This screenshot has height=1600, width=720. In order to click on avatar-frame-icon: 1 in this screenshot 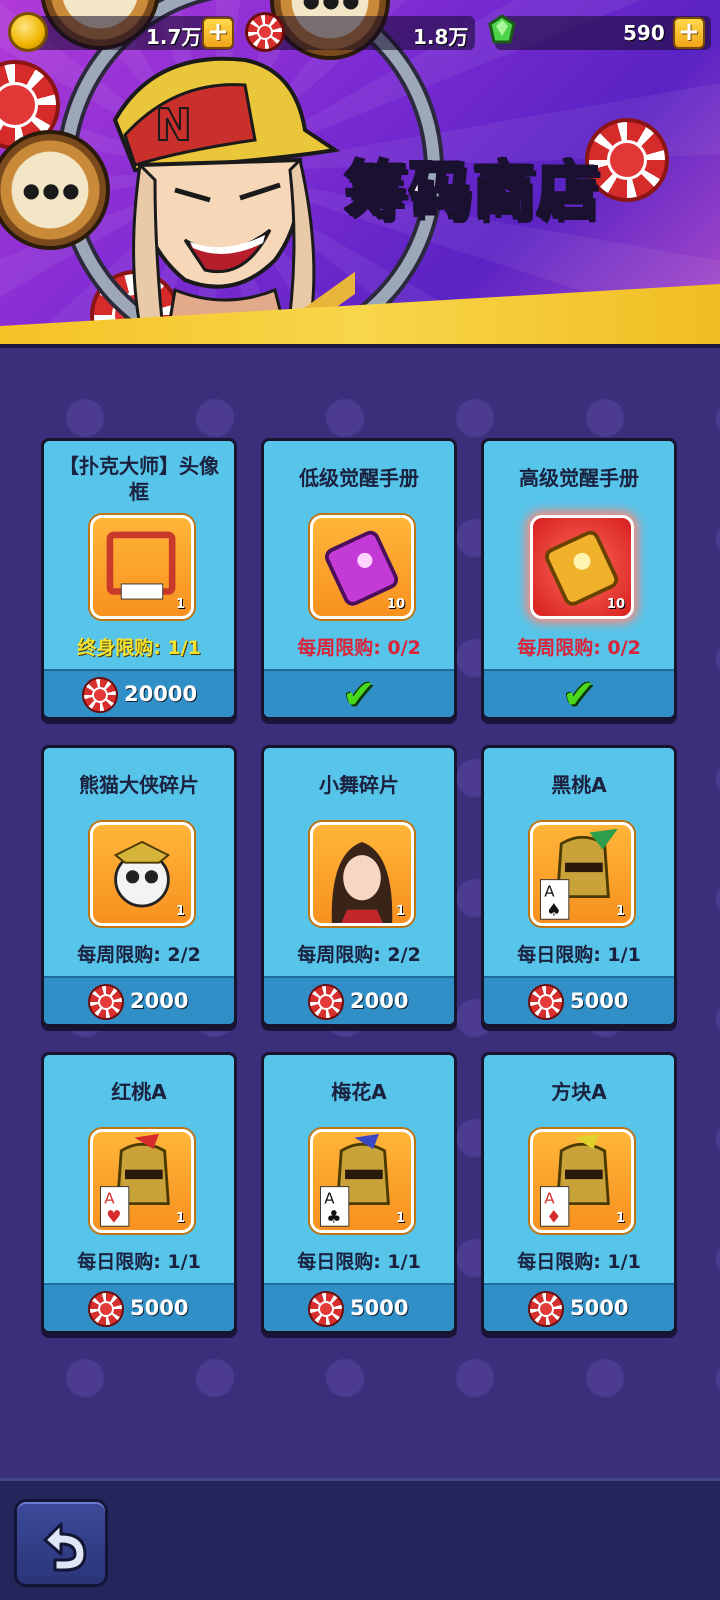, I will do `click(142, 567)`.